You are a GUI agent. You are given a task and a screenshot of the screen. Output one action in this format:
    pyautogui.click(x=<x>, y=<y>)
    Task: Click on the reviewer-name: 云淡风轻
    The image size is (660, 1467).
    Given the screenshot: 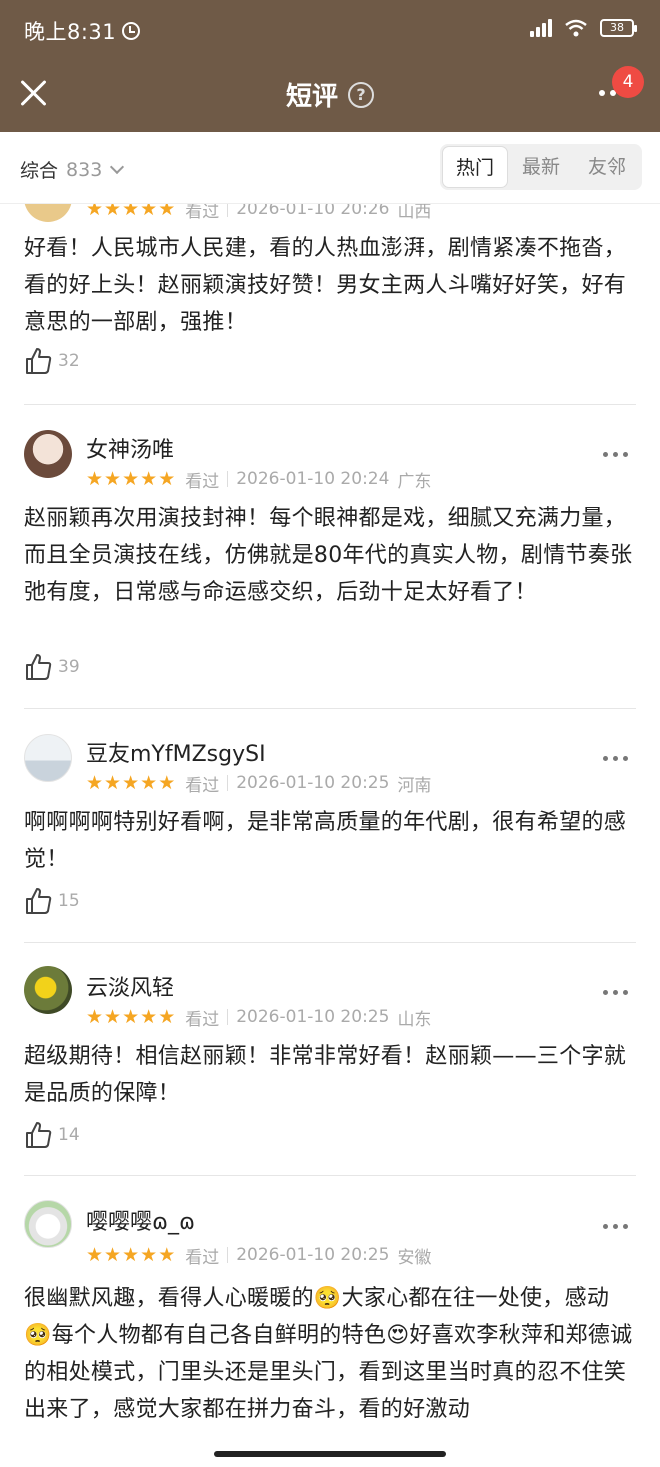 What is the action you would take?
    pyautogui.click(x=130, y=986)
    